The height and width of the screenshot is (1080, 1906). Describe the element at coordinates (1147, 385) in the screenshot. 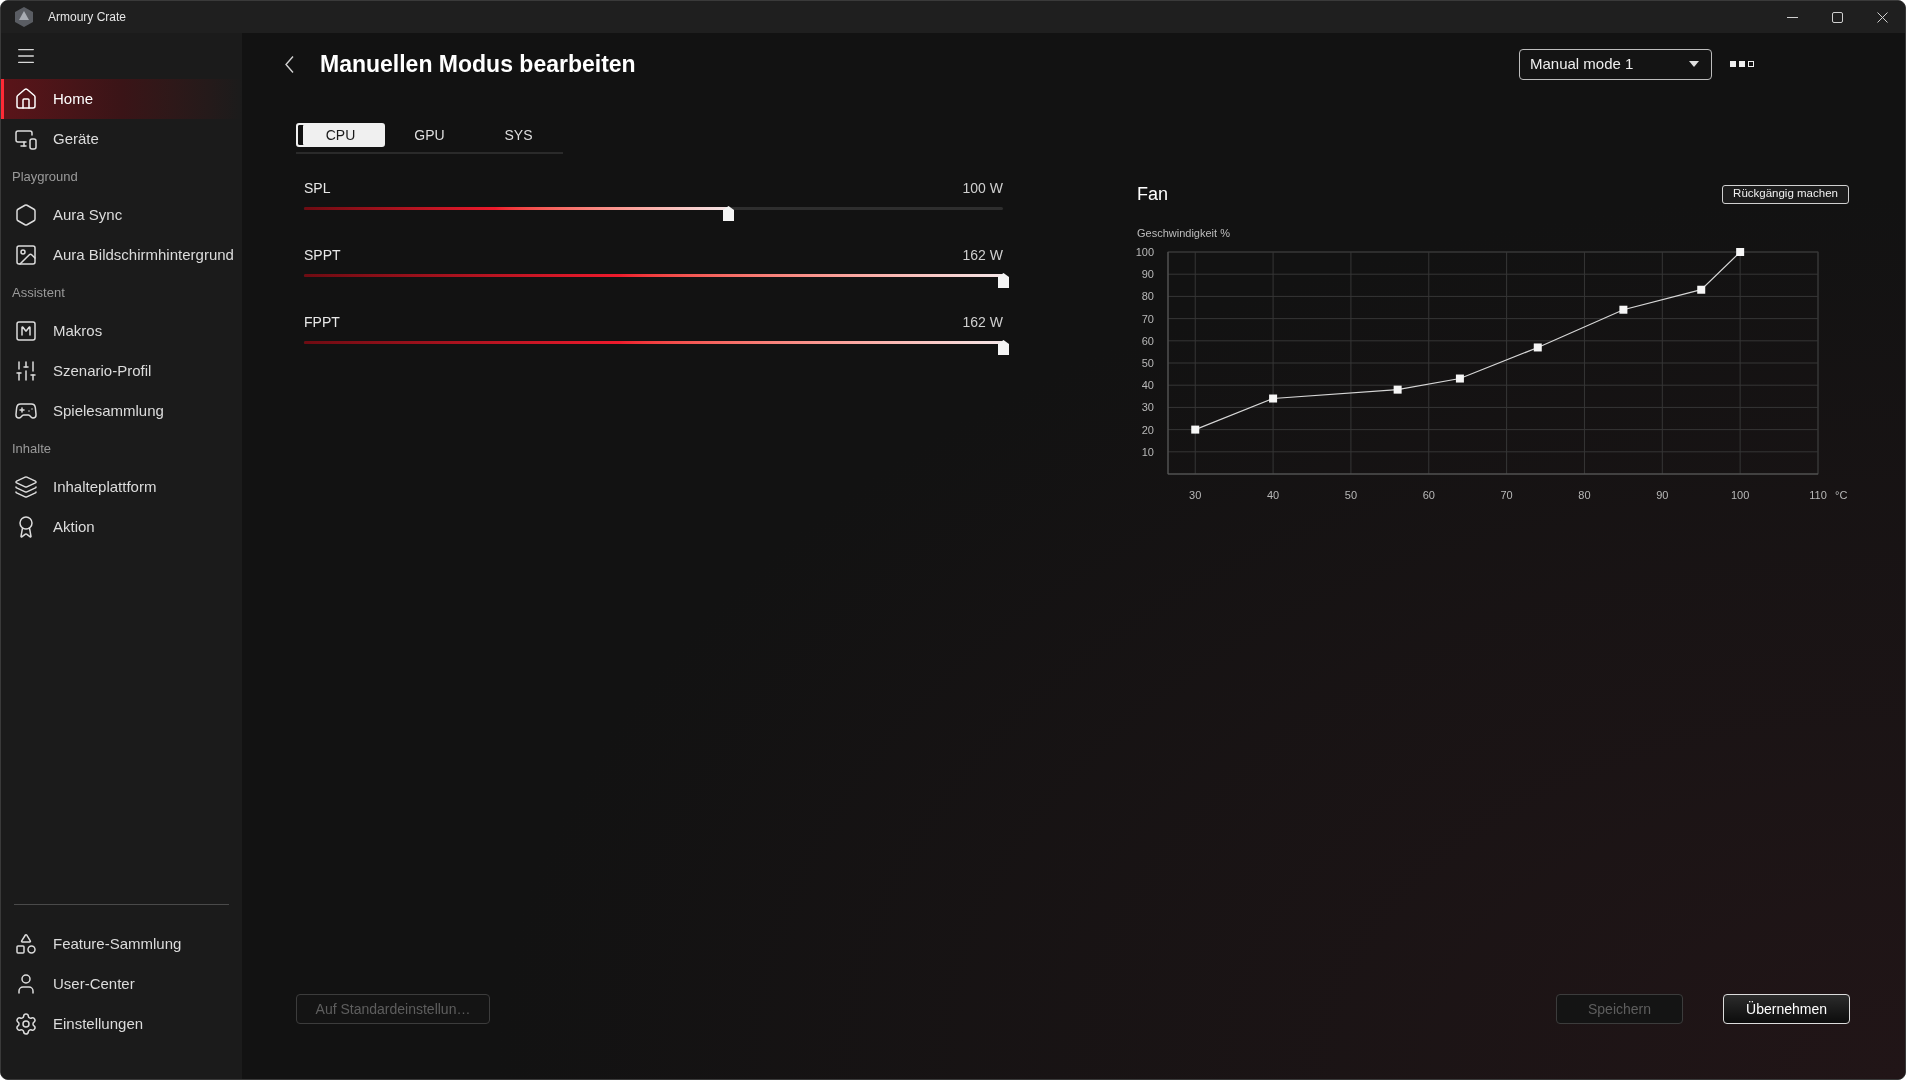

I see `y-tick-label: 40` at that location.